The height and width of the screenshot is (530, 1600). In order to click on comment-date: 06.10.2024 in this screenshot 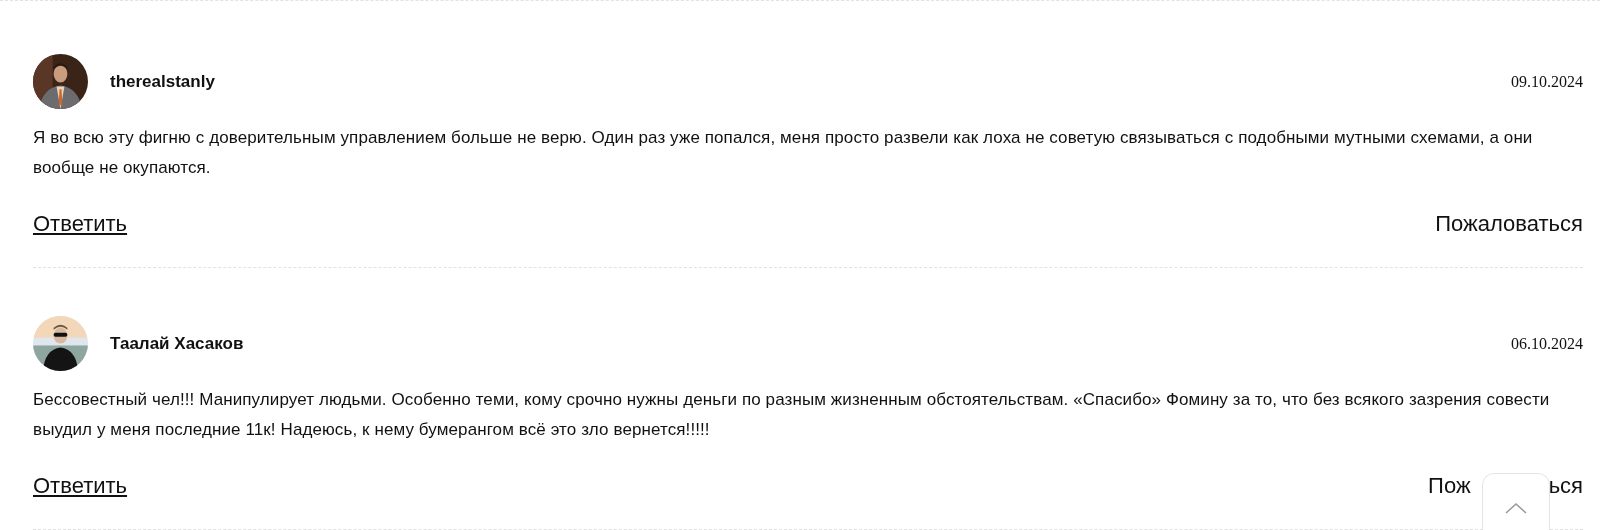, I will do `click(1547, 343)`.